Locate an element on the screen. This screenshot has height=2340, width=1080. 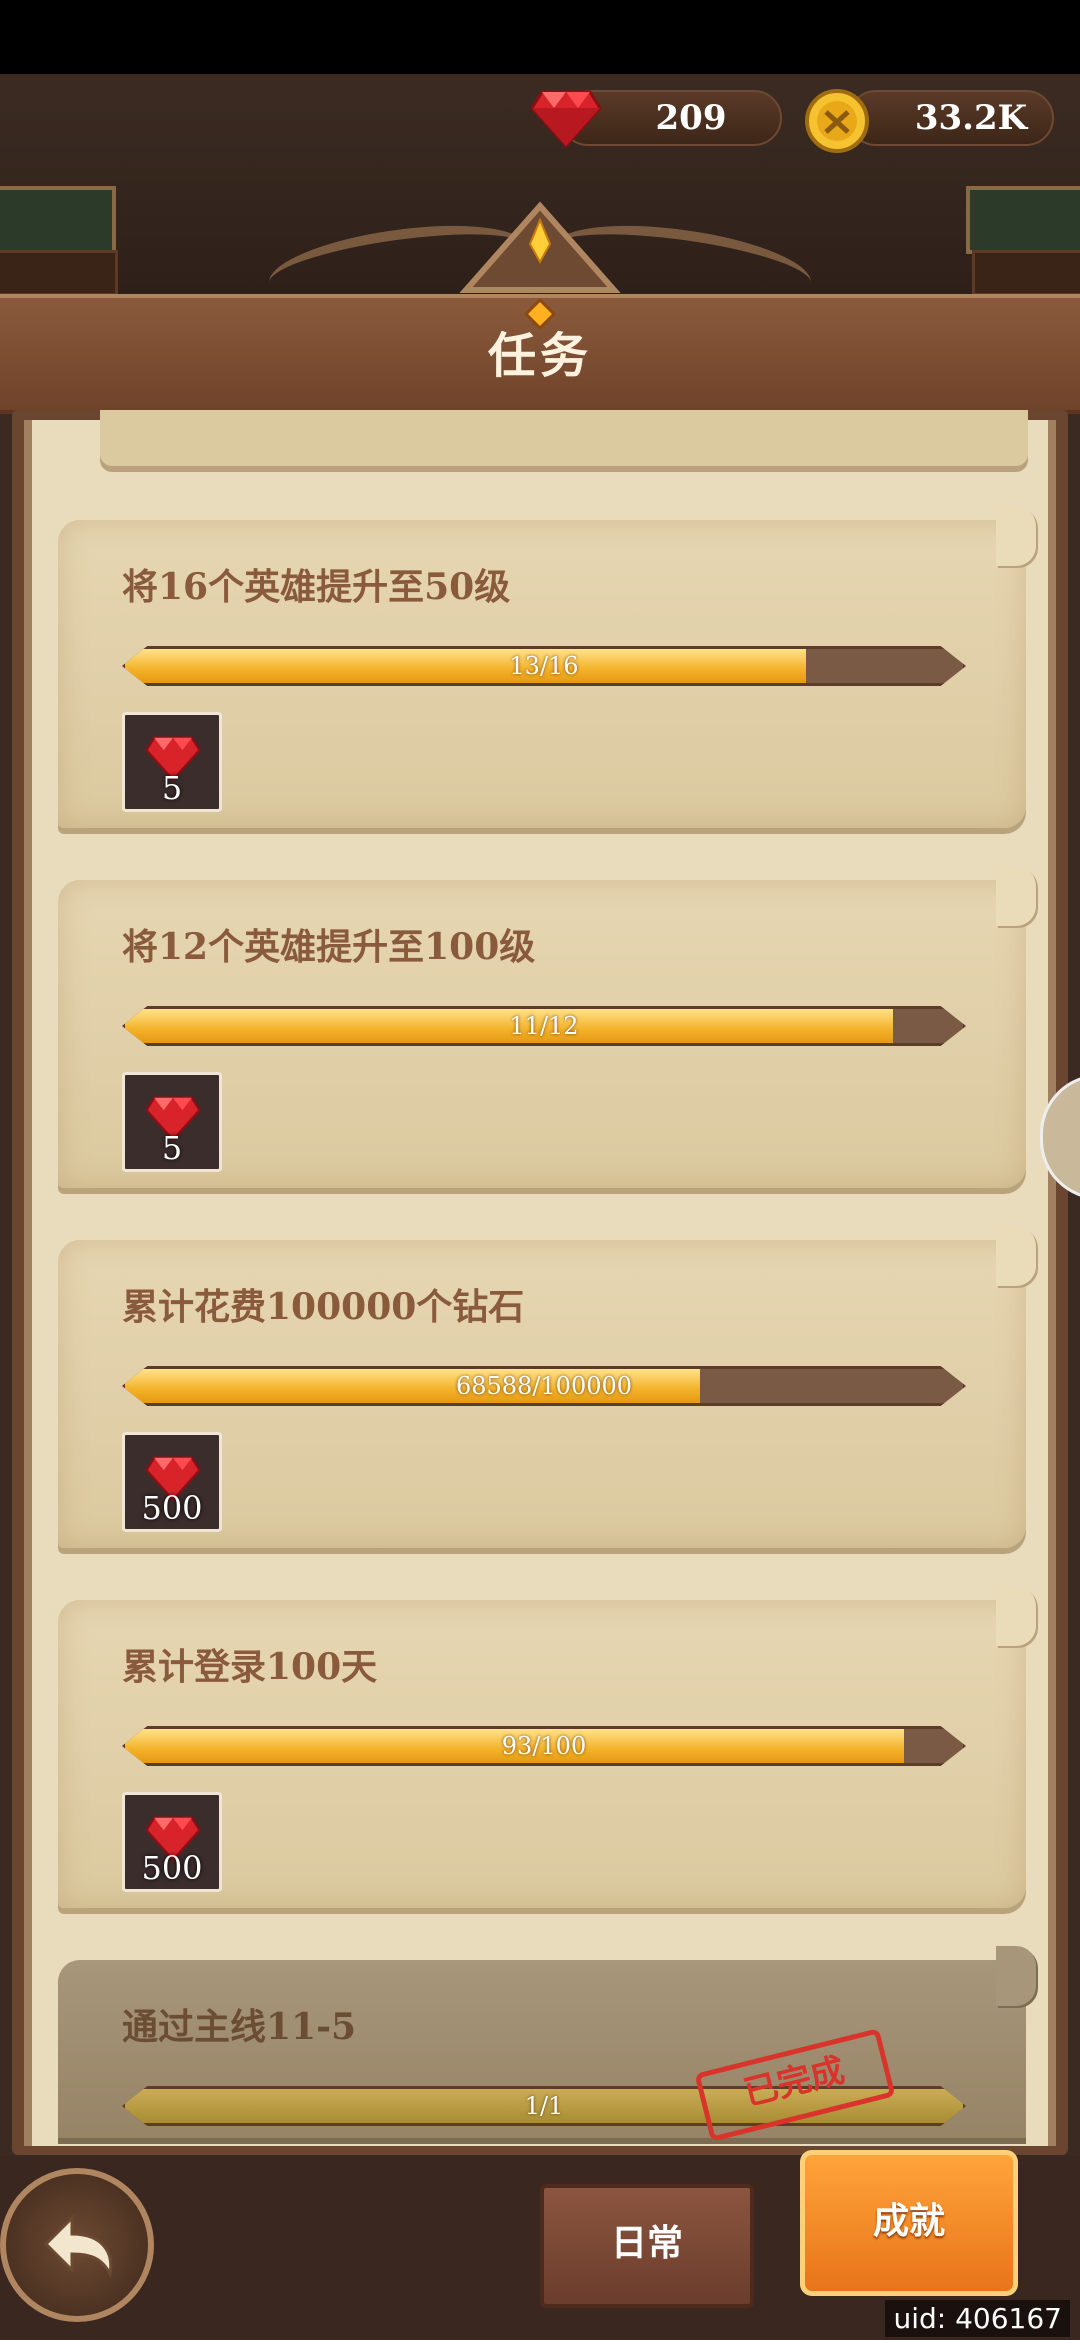
decorative-pillar-right is located at coordinates (1023, 220).